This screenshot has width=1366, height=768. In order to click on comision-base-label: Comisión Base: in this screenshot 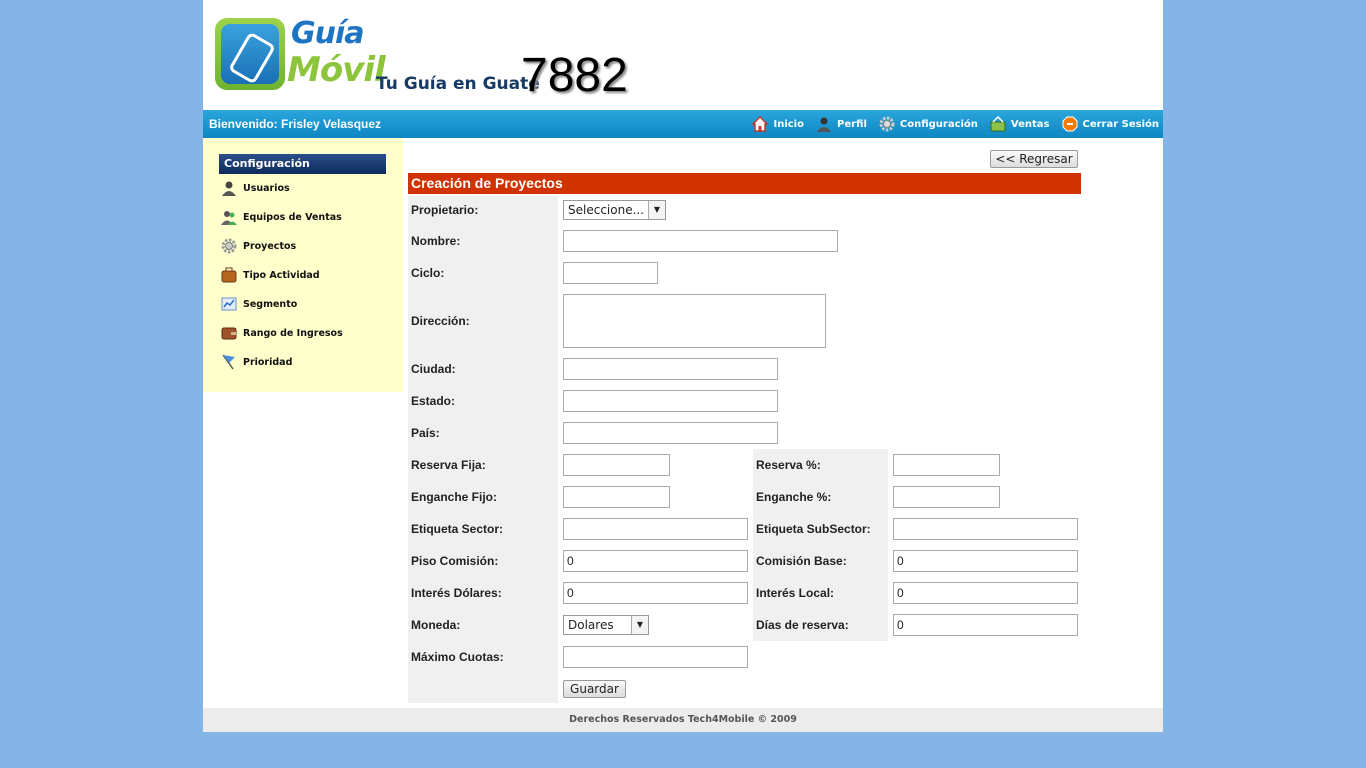, I will do `click(801, 561)`.